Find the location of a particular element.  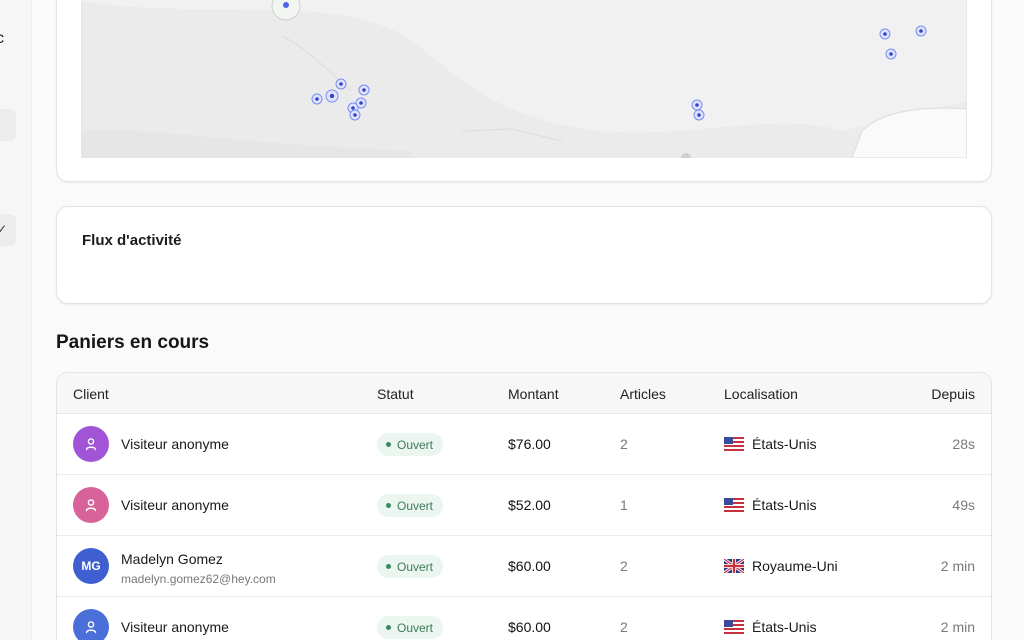

location-country: Royaume-Uni is located at coordinates (795, 566).